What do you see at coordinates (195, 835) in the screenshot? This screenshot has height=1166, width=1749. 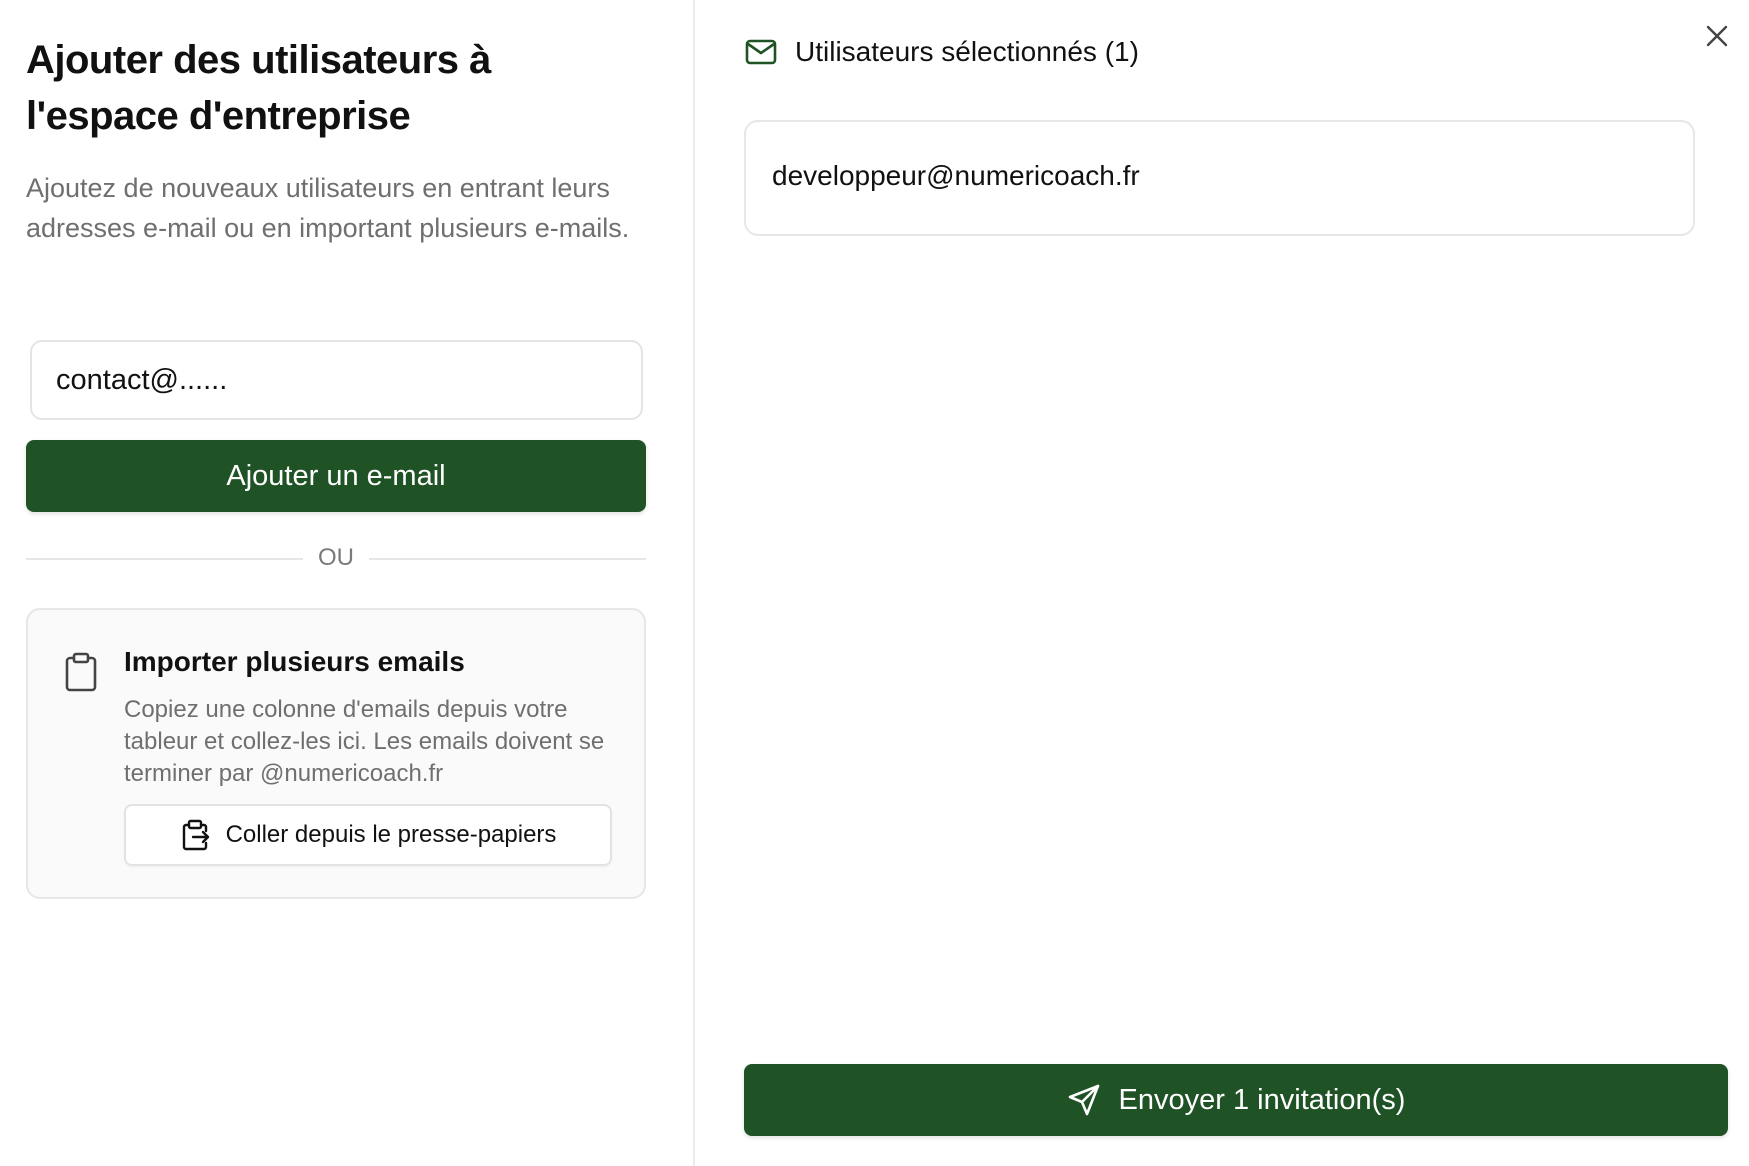 I see `clipboard-paste-icon` at bounding box center [195, 835].